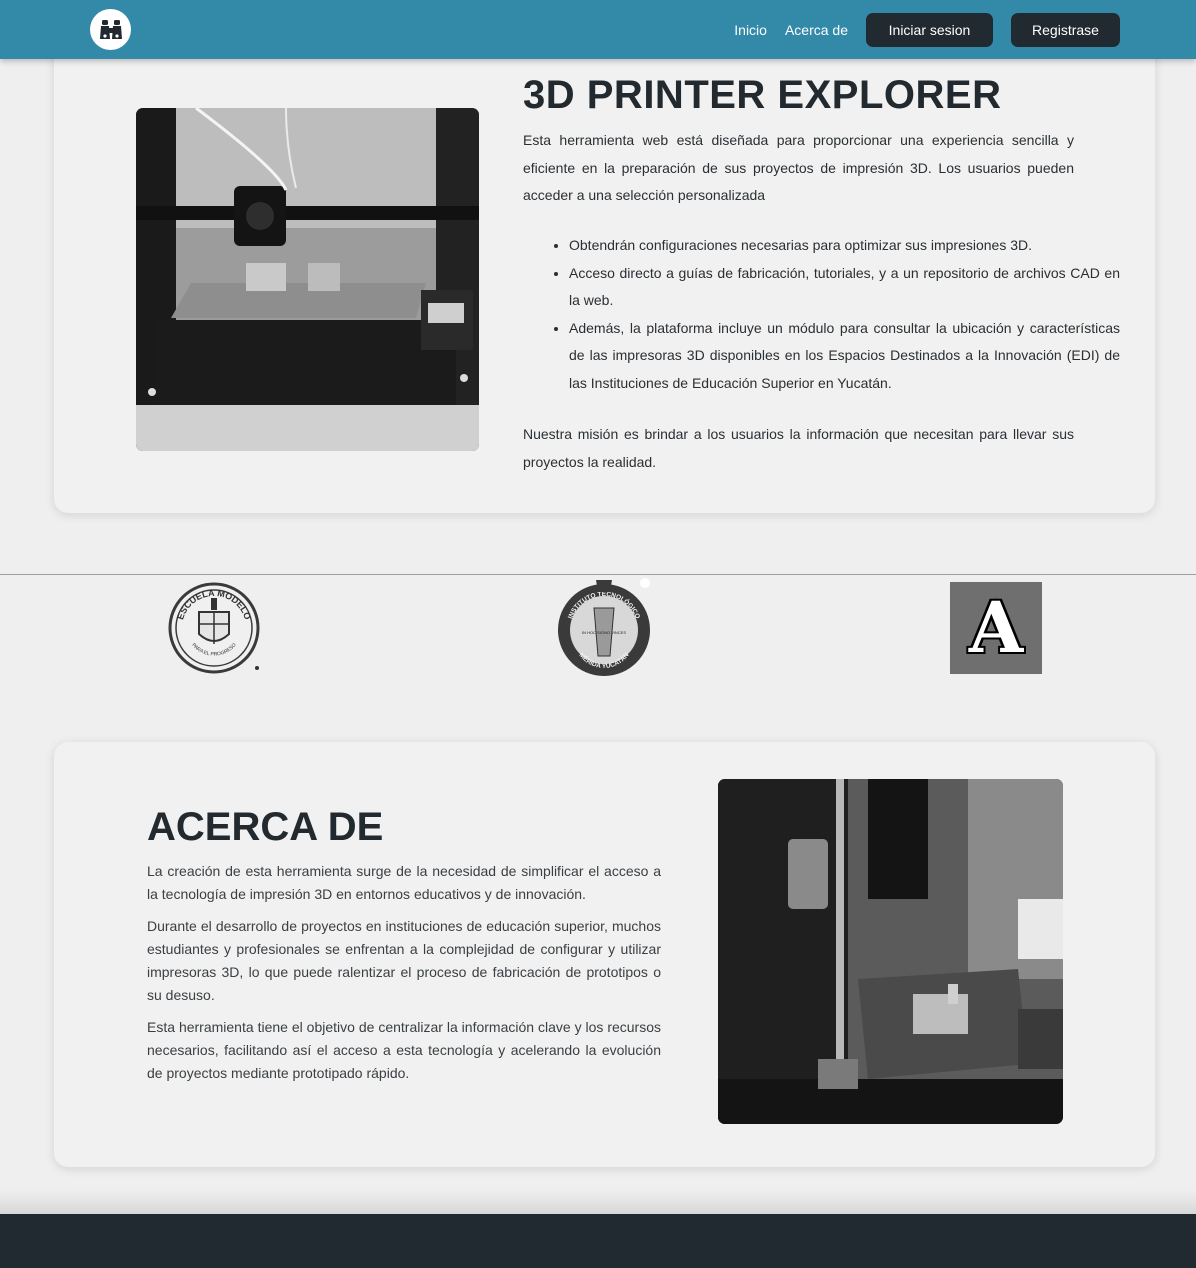 The image size is (1196, 1268). Describe the element at coordinates (929, 30) in the screenshot. I see `login-button: Iniciar sesion` at that location.